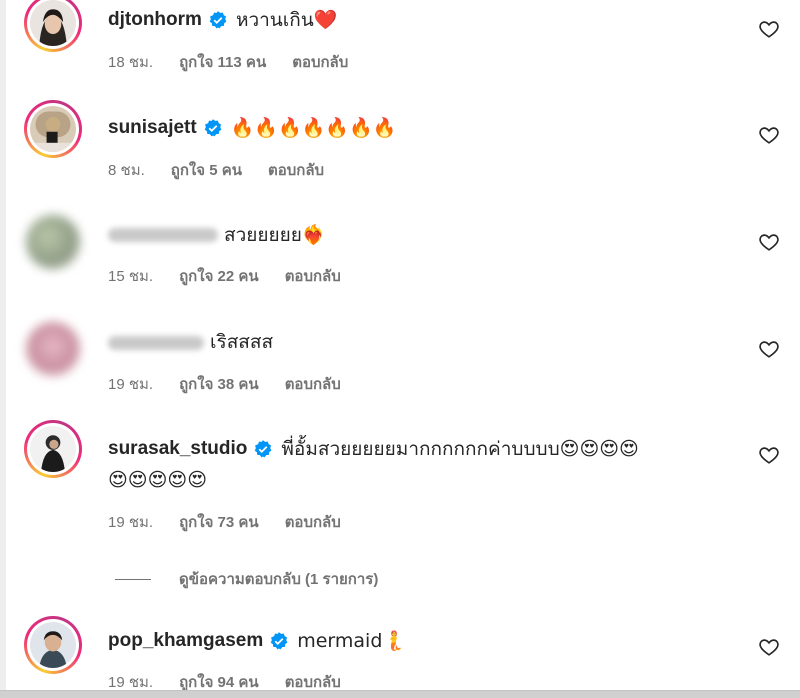 Image resolution: width=800 pixels, height=698 pixels. What do you see at coordinates (133, 579) in the screenshot?
I see `divider` at bounding box center [133, 579].